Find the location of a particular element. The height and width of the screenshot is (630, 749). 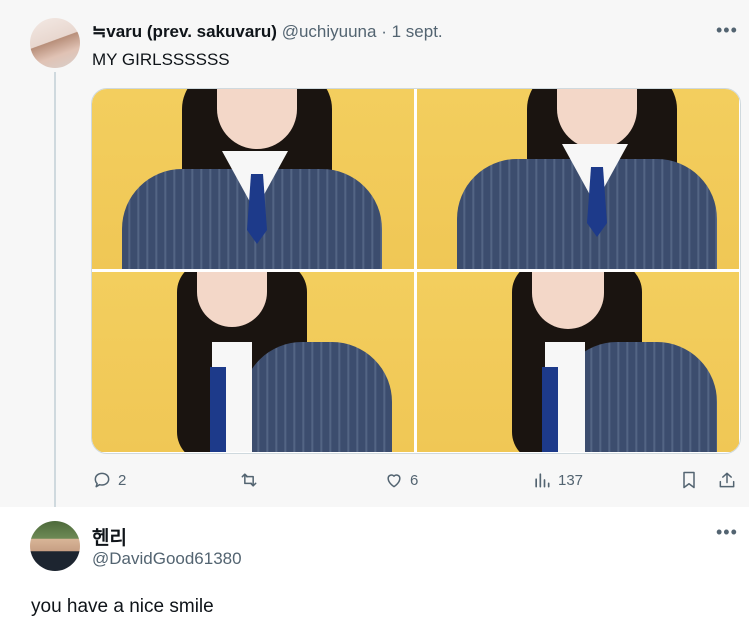

author-name: ≒varu (prev. sakuvaru) is located at coordinates (184, 31).